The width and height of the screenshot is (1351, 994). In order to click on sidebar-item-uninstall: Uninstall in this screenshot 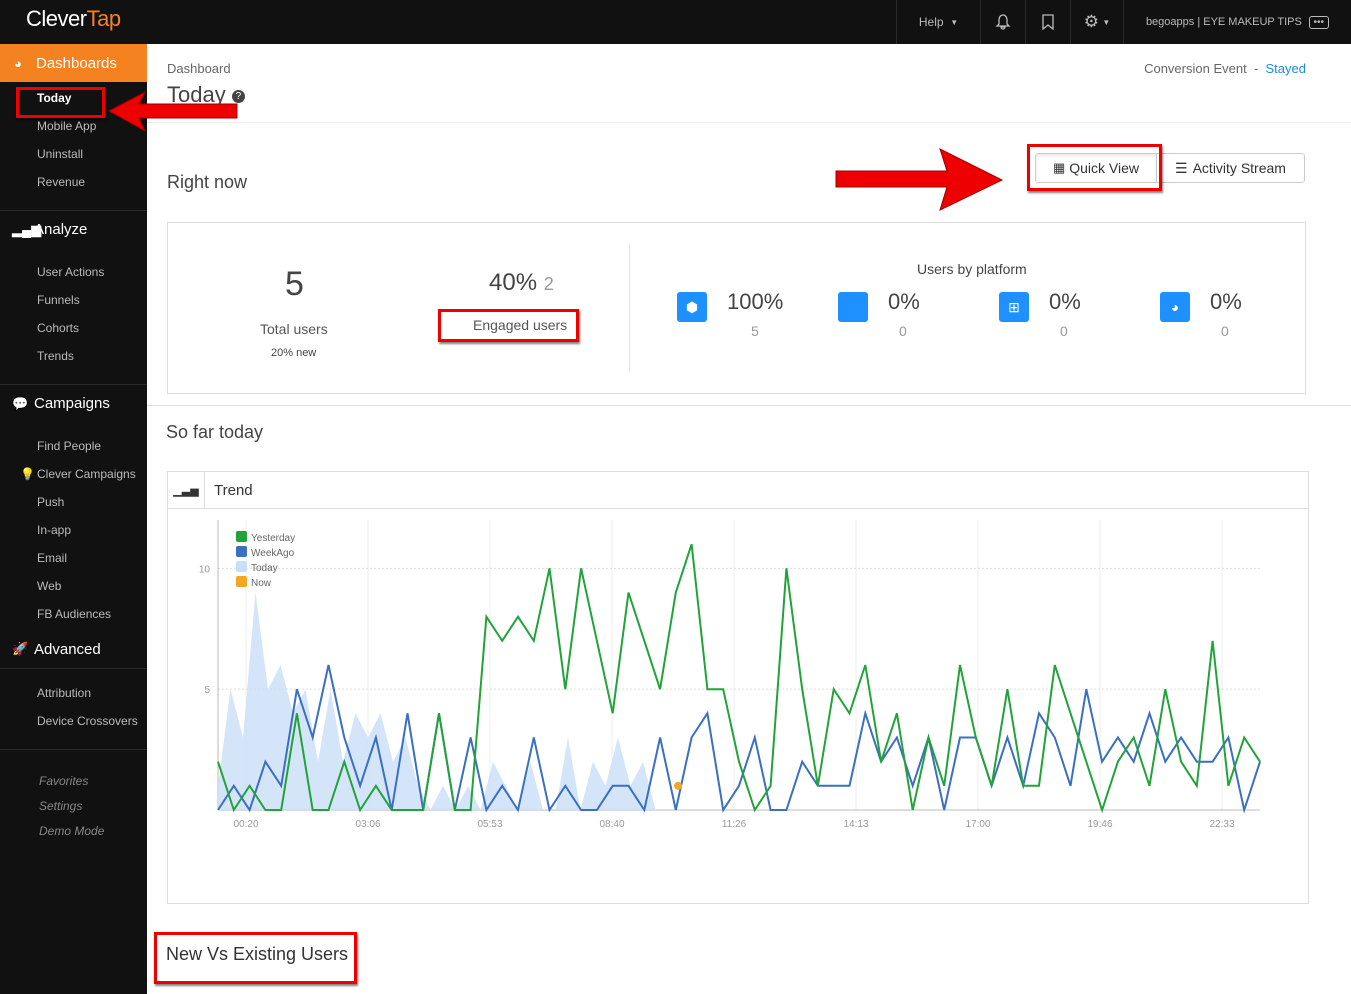, I will do `click(73, 154)`.